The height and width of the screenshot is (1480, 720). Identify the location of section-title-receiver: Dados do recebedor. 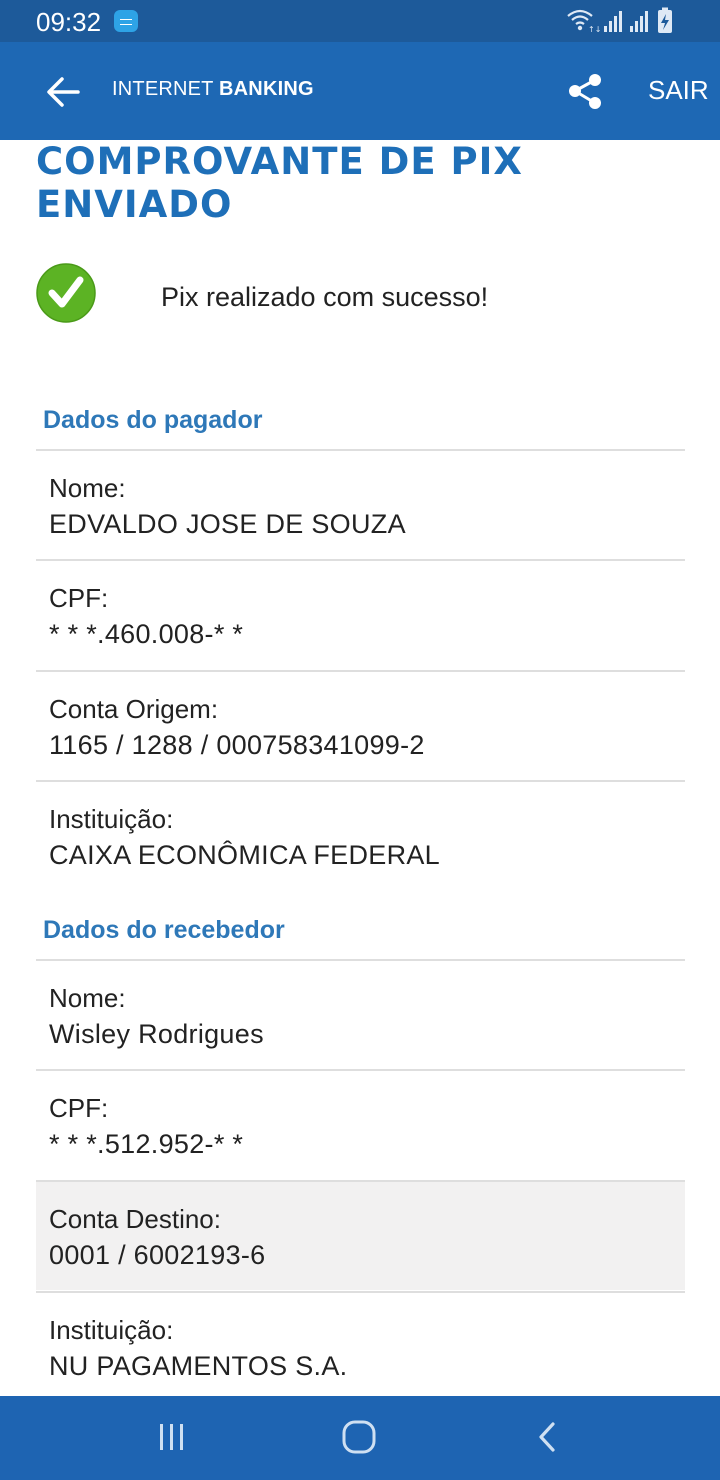
(164, 930).